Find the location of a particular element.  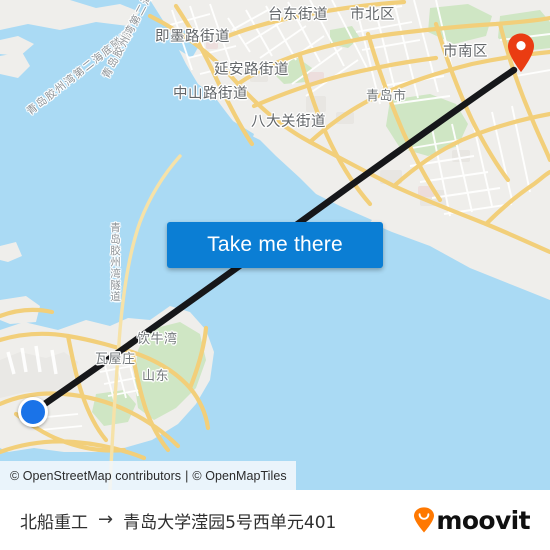

take-me-there-button: Take me there is located at coordinates (275, 245).